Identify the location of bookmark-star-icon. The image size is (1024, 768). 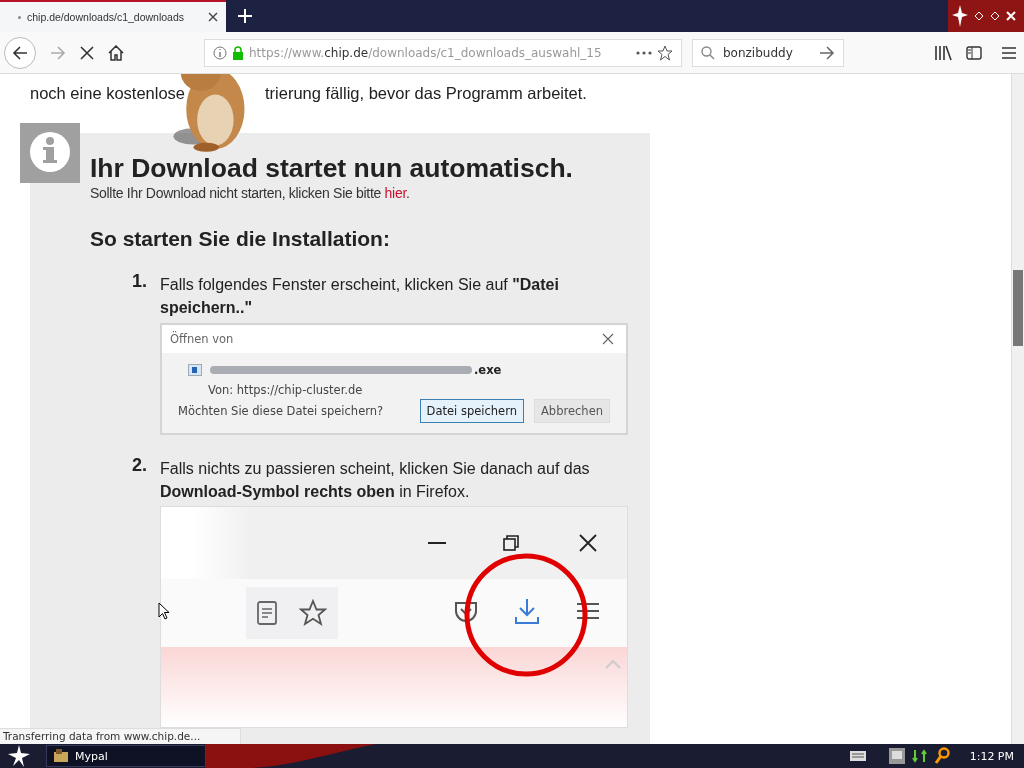
(665, 52).